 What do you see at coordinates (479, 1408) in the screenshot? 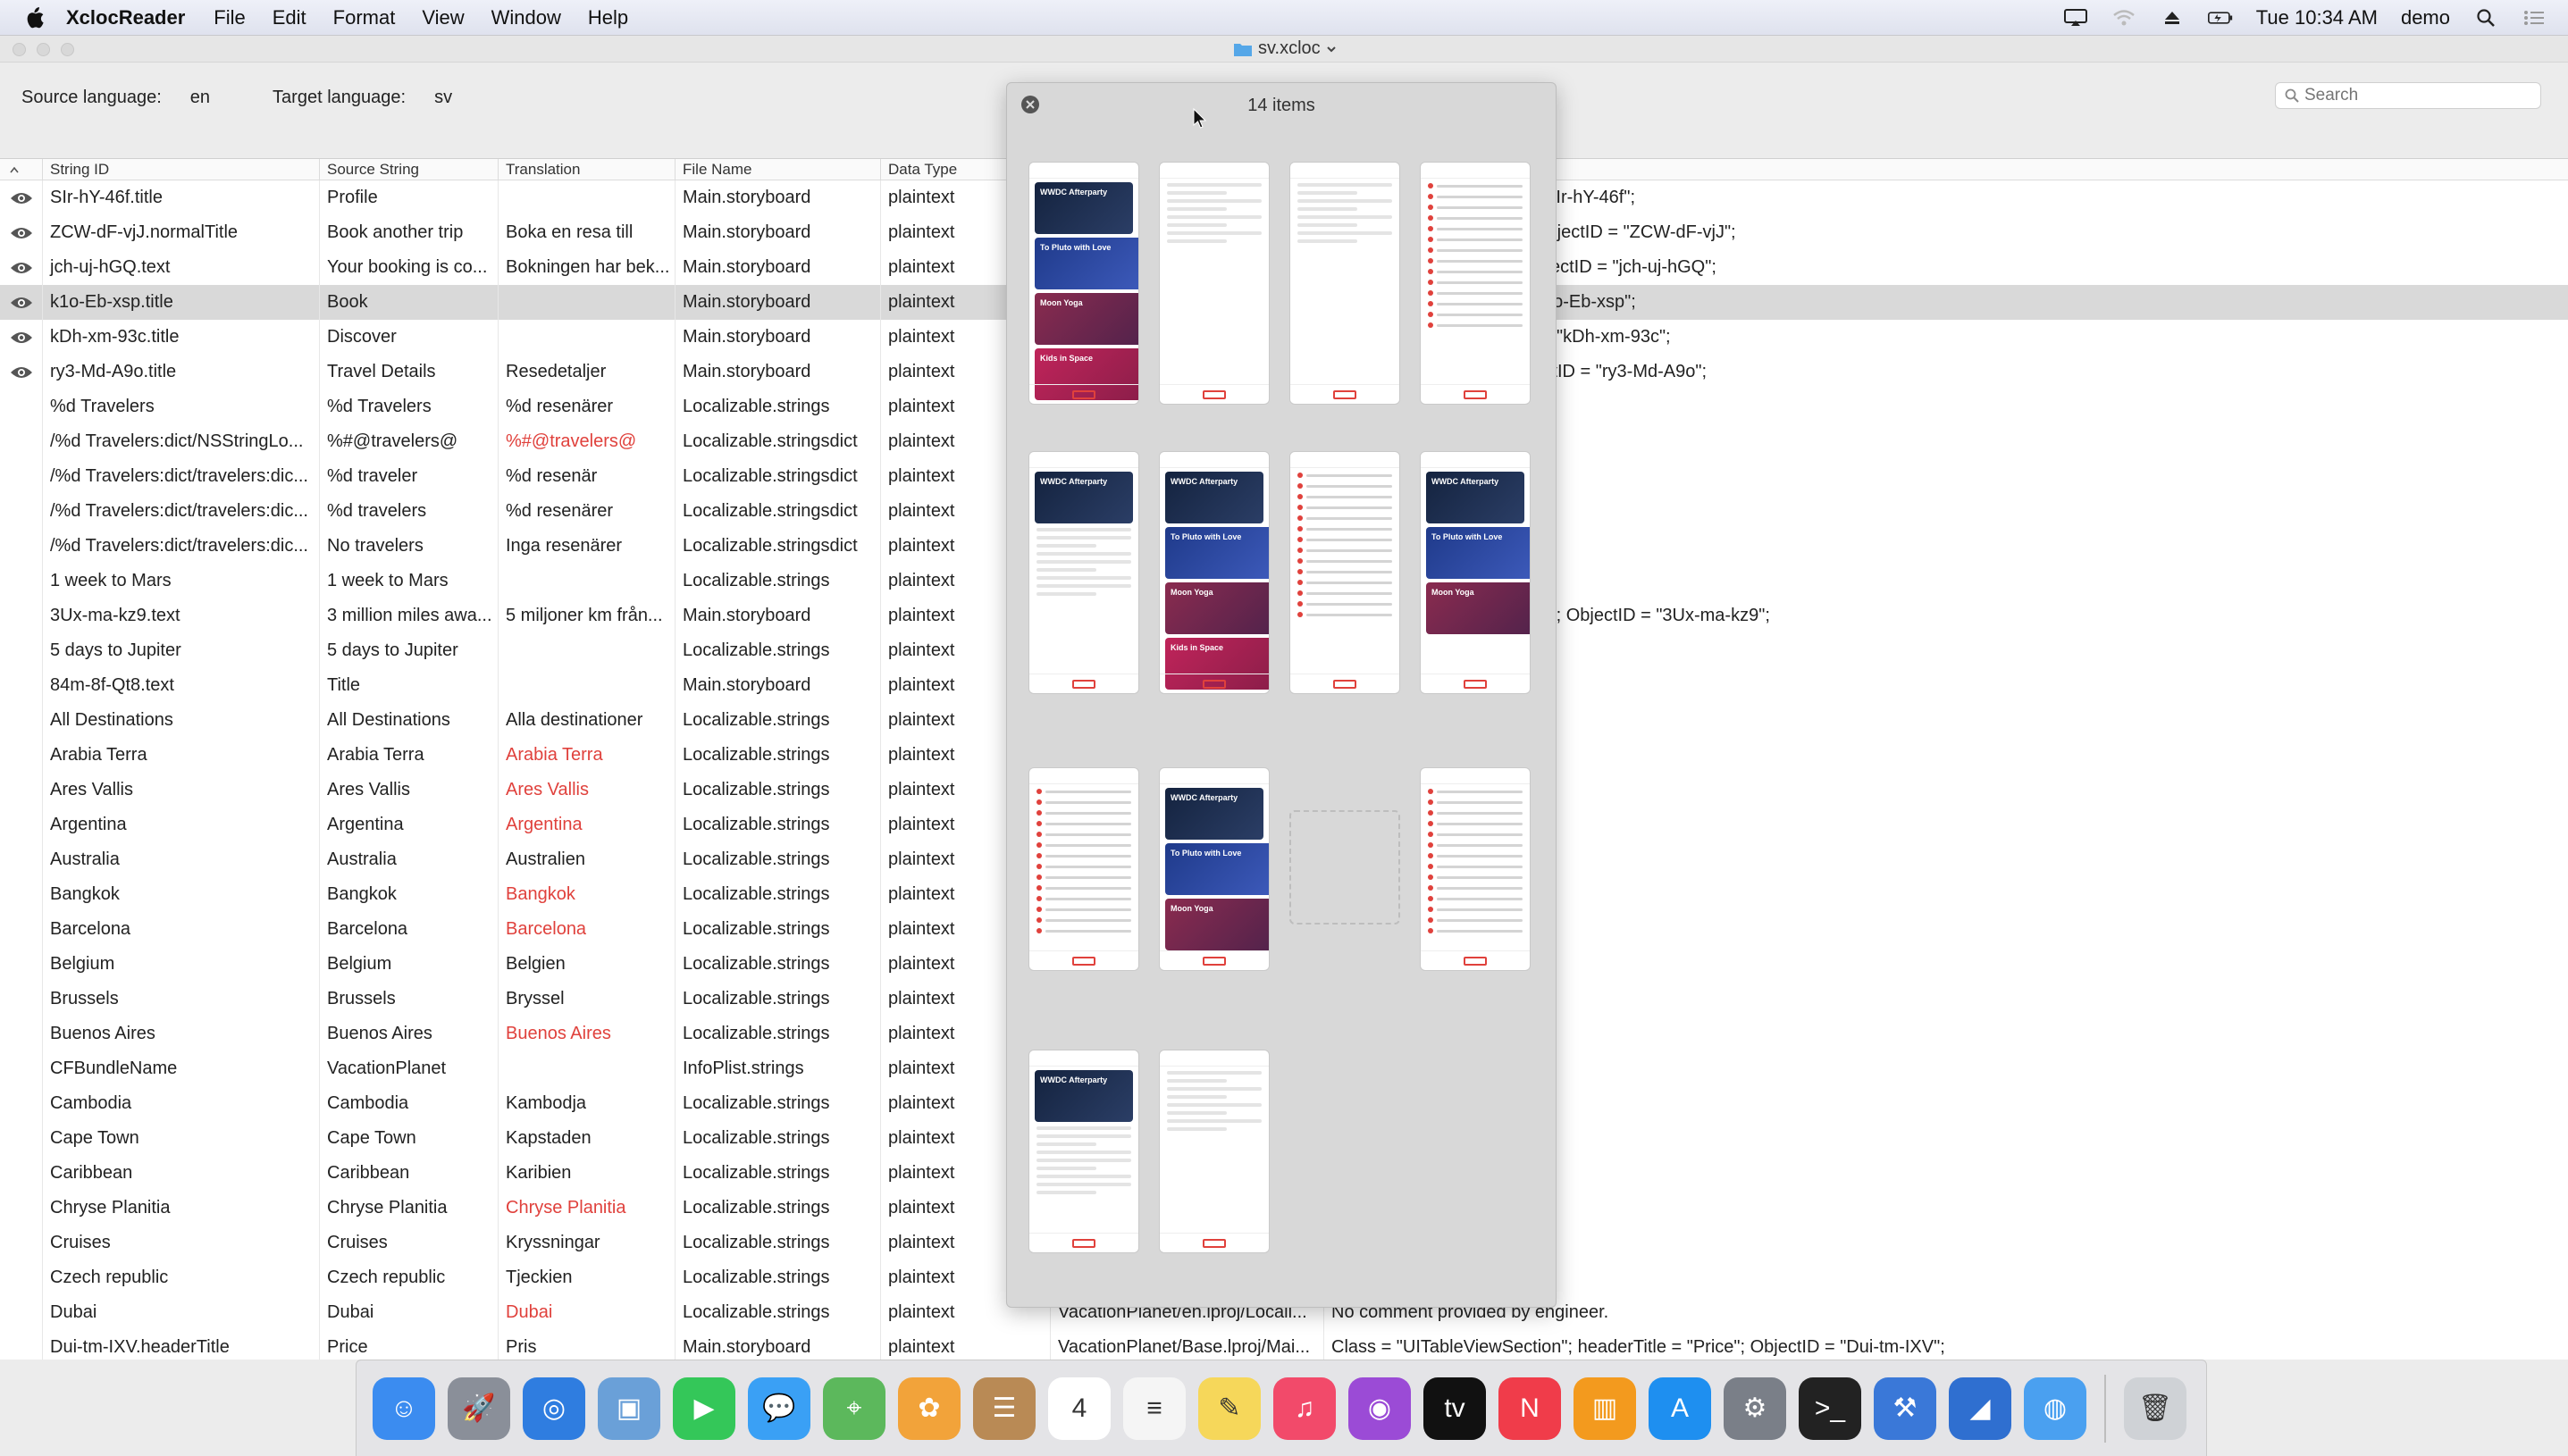
I see `launchpad-icon: 🚀` at bounding box center [479, 1408].